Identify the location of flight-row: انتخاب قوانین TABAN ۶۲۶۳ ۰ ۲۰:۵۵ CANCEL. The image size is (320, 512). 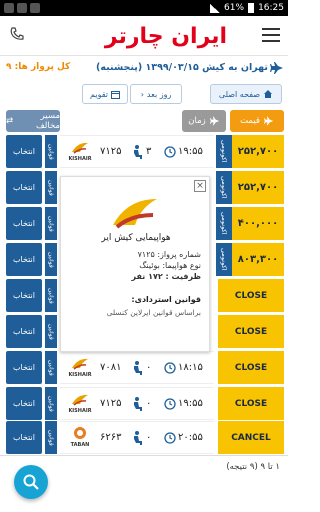
(144, 437).